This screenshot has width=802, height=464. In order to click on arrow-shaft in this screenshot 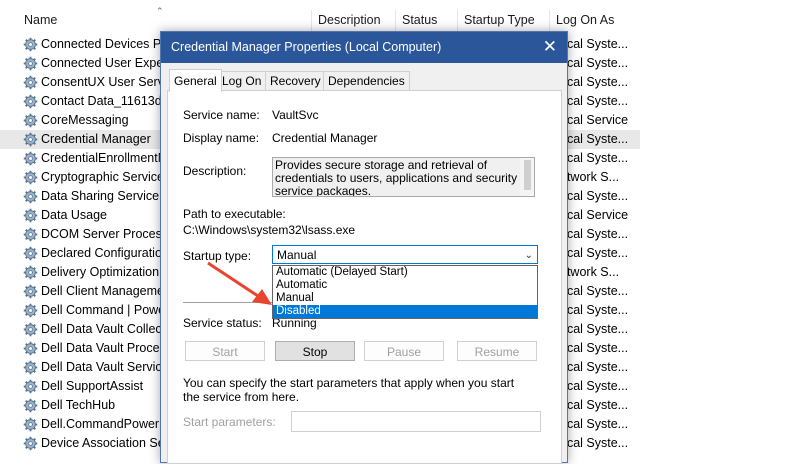, I will do `click(233, 279)`.